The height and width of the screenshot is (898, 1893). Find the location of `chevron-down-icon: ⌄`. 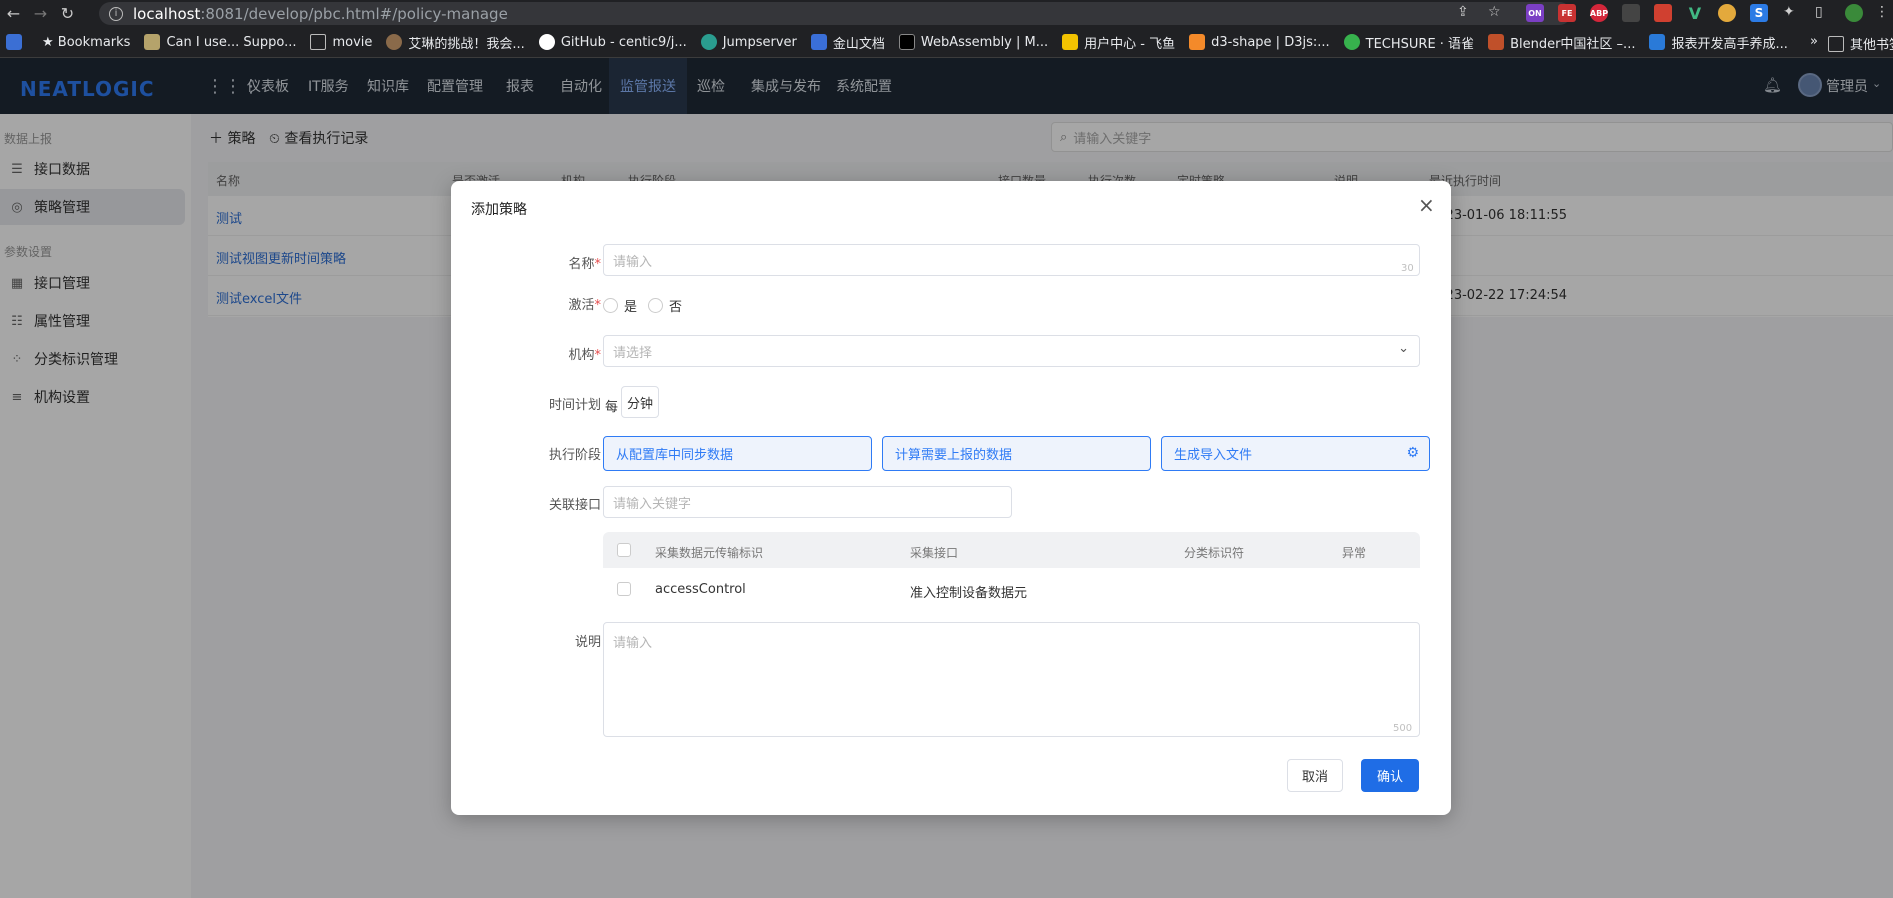

chevron-down-icon: ⌄ is located at coordinates (1403, 348).